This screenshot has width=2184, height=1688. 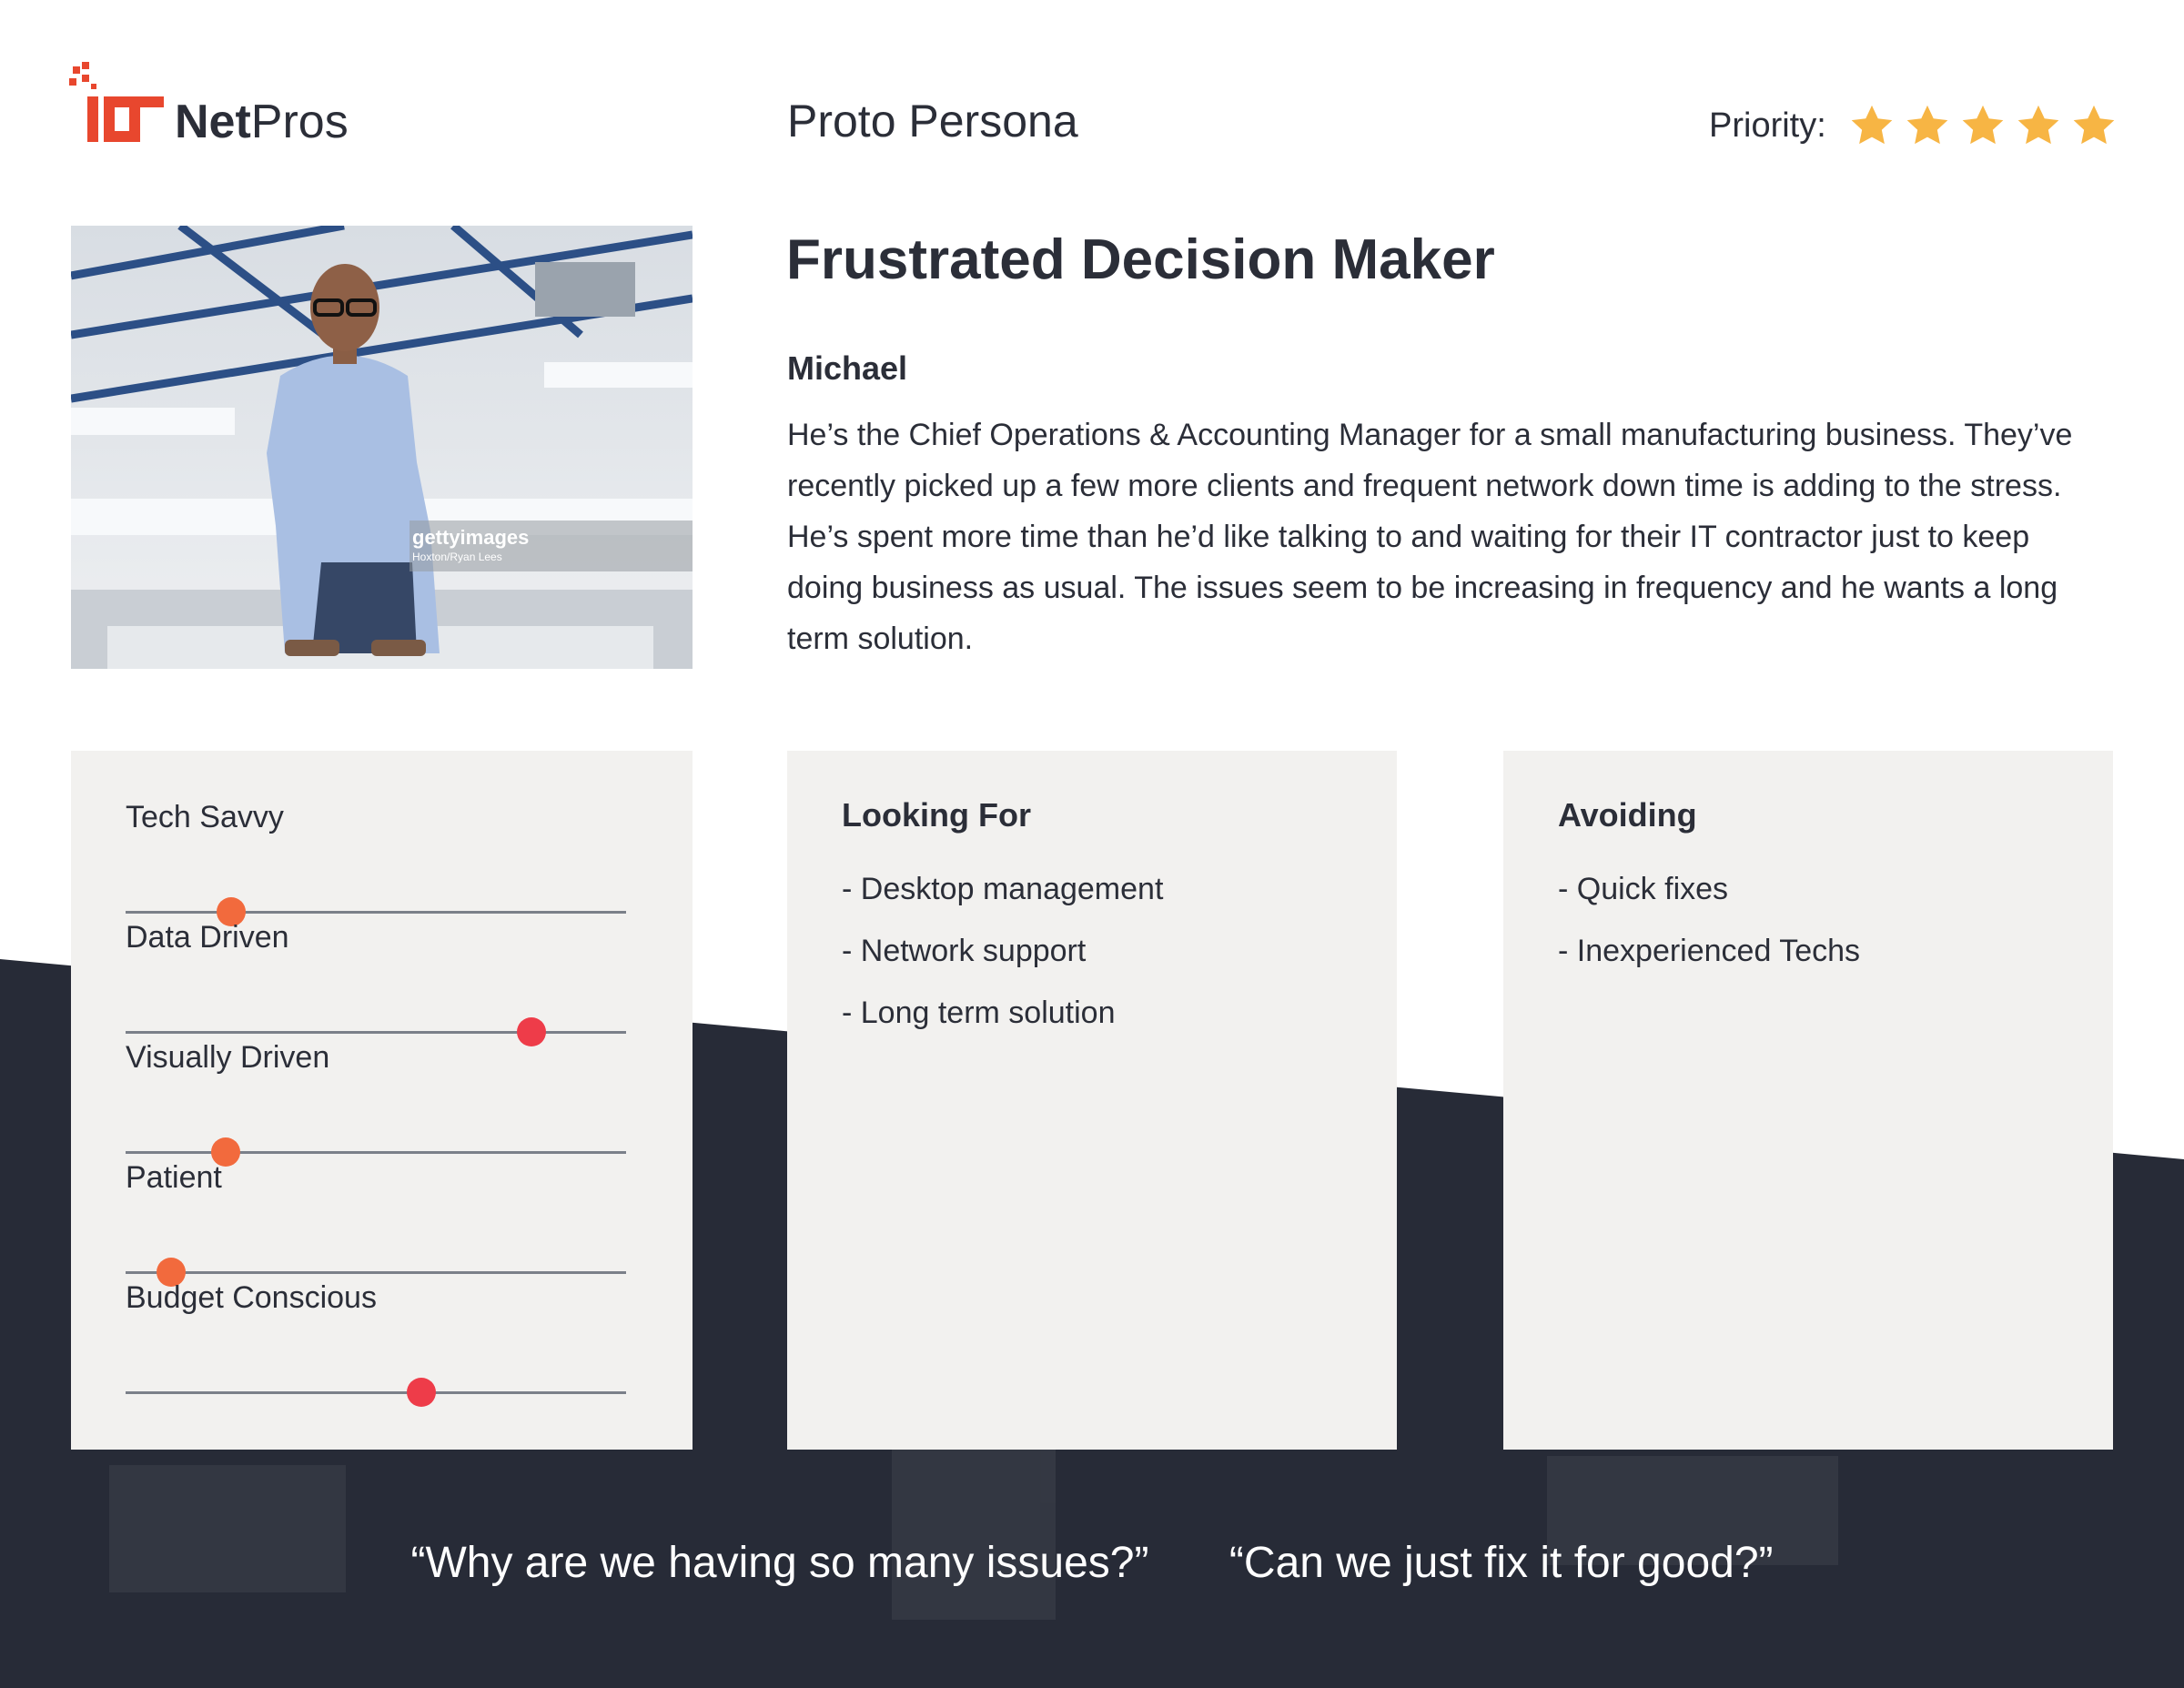 What do you see at coordinates (847, 368) in the screenshot?
I see `persona-name: Michael` at bounding box center [847, 368].